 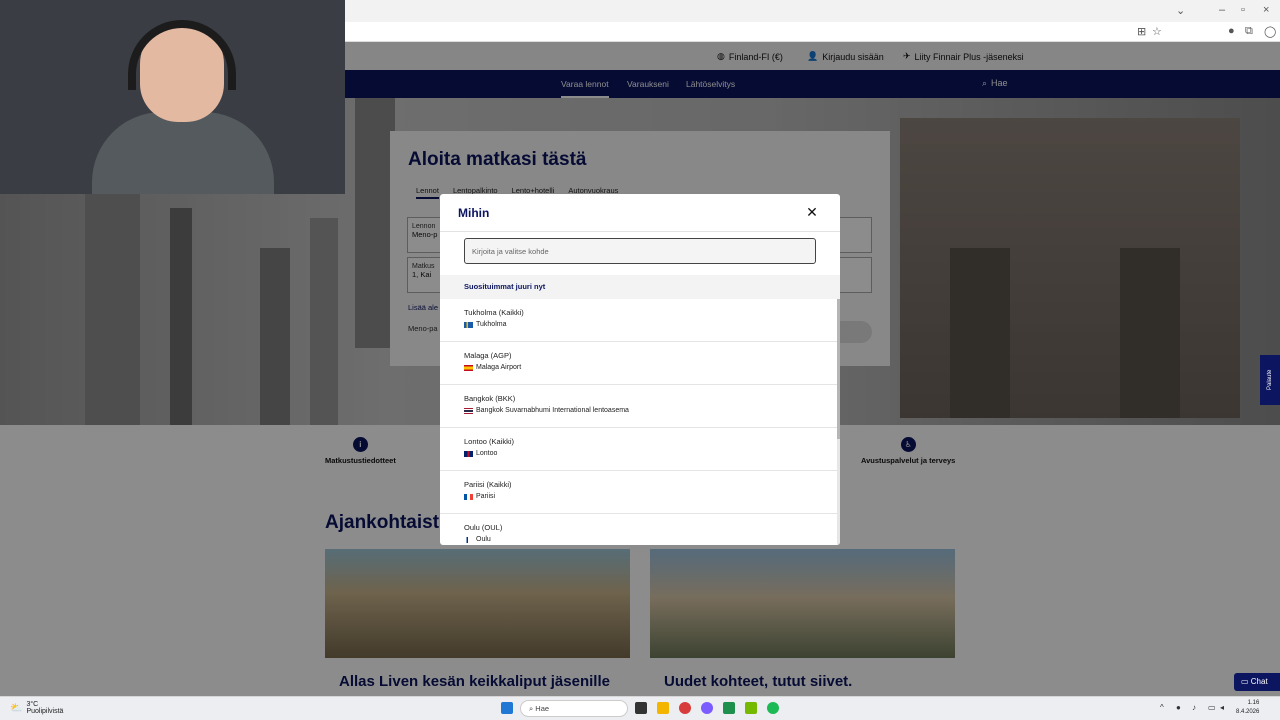 What do you see at coordinates (1178, 707) in the screenshot?
I see `tray-app-icon: ●` at bounding box center [1178, 707].